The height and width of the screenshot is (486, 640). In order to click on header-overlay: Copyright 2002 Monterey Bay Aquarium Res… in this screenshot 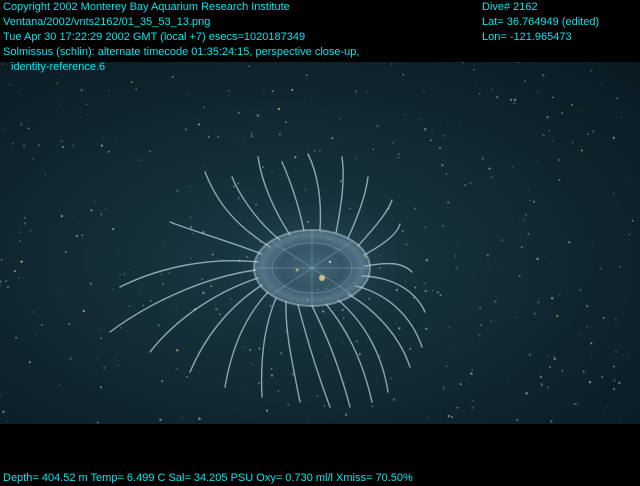, I will do `click(181, 37)`.